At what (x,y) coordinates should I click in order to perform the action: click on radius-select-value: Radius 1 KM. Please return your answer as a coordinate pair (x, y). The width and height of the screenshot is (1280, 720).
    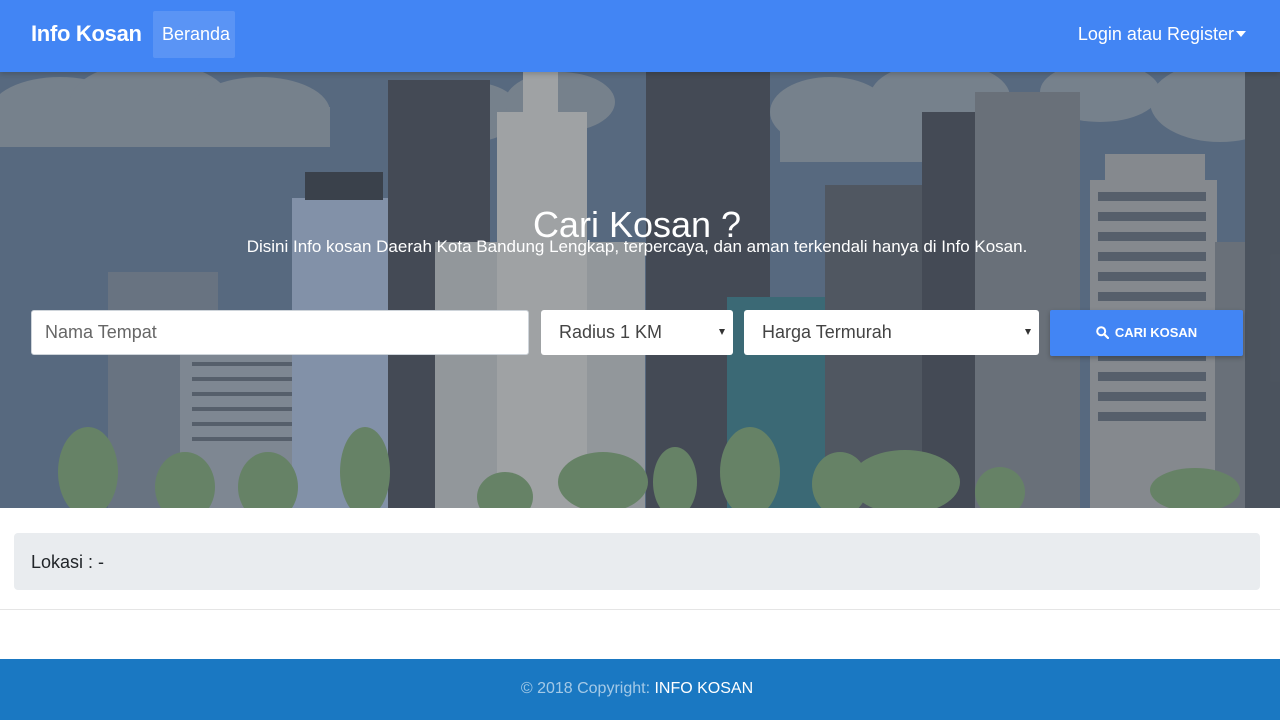
    Looking at the image, I should click on (611, 332).